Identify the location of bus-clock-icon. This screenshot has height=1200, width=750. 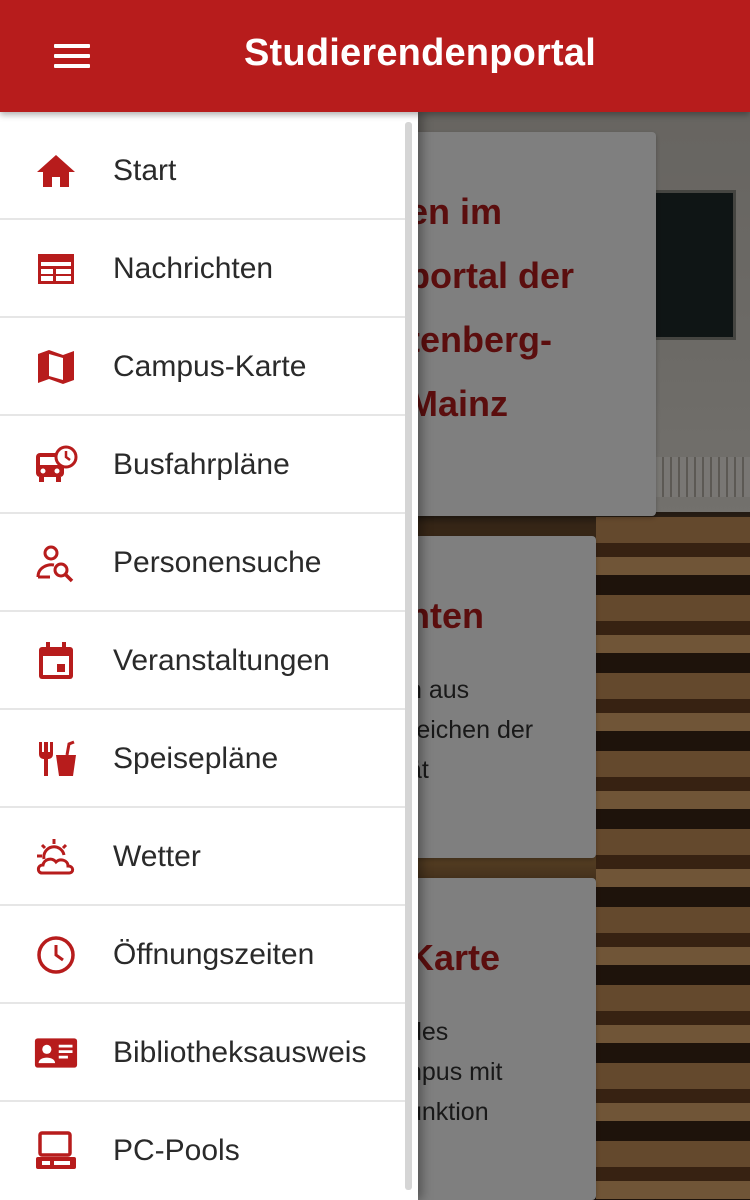
(56, 465).